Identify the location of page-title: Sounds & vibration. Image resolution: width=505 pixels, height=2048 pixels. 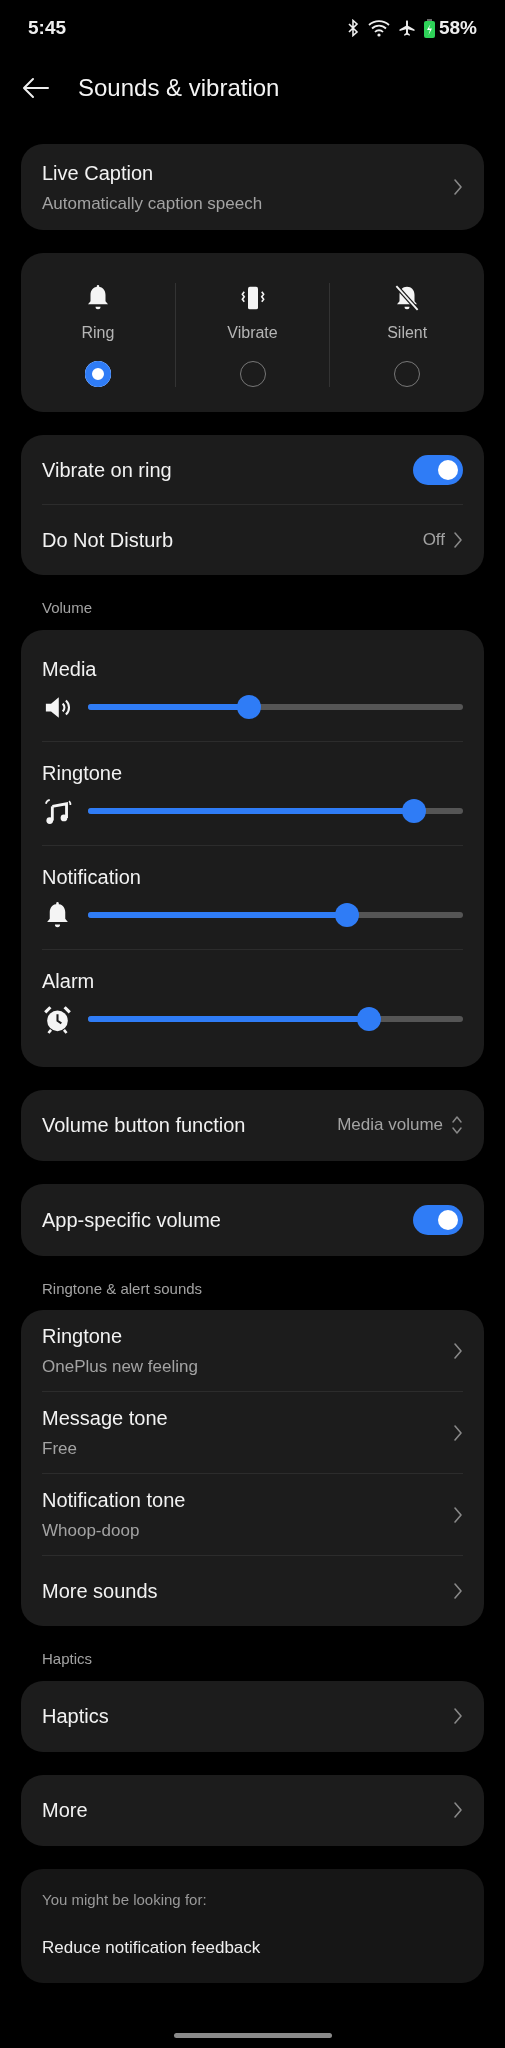
(179, 88).